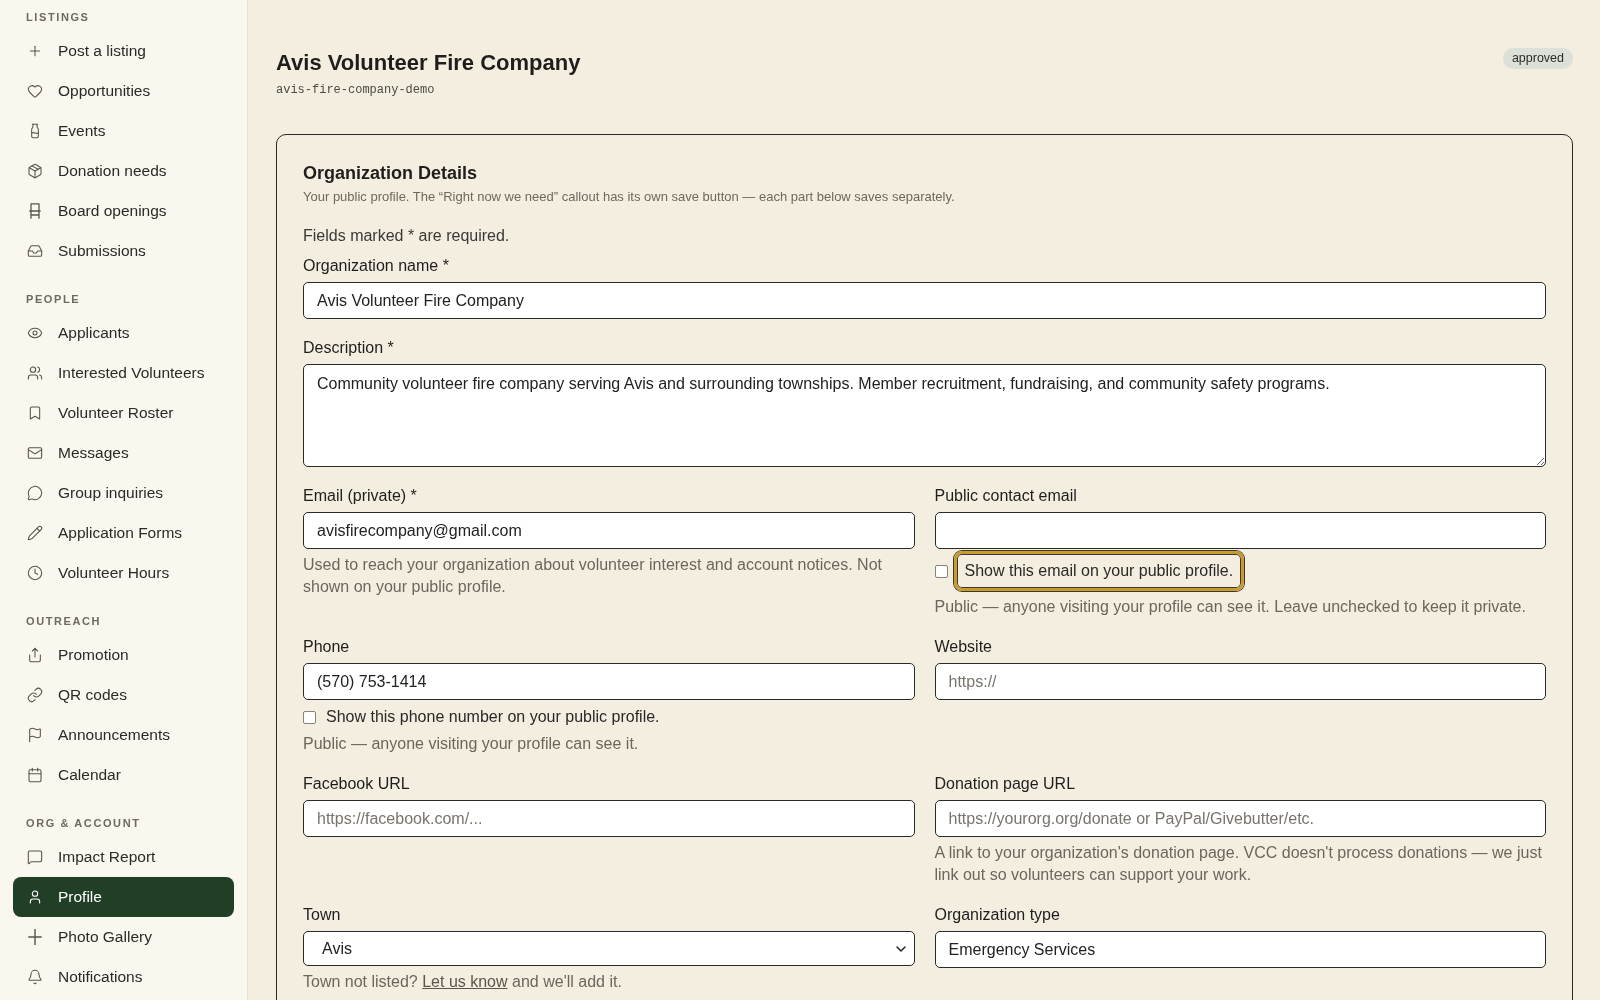 The image size is (1600, 1000). Describe the element at coordinates (593, 576) in the screenshot. I see `help-text: Used to reach your organization about volunteer interest and account notices. Not shown on your public profile.` at that location.